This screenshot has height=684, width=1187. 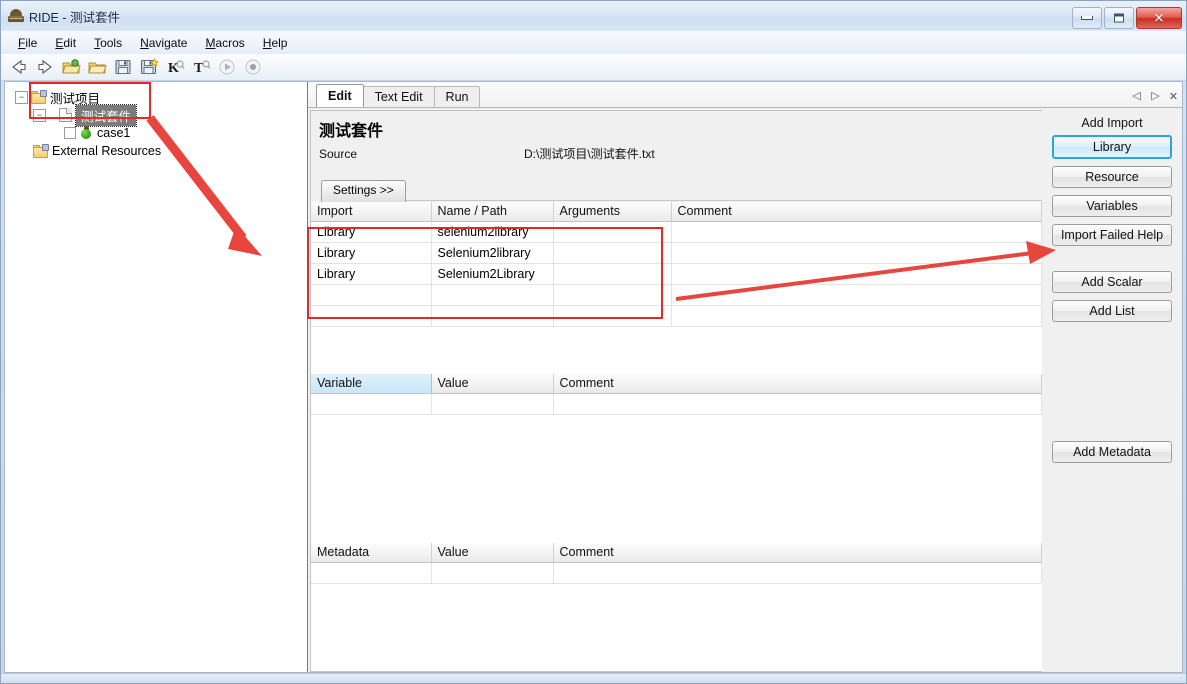 I want to click on metadata-grid: Metadata Value Comment, so click(x=676, y=607).